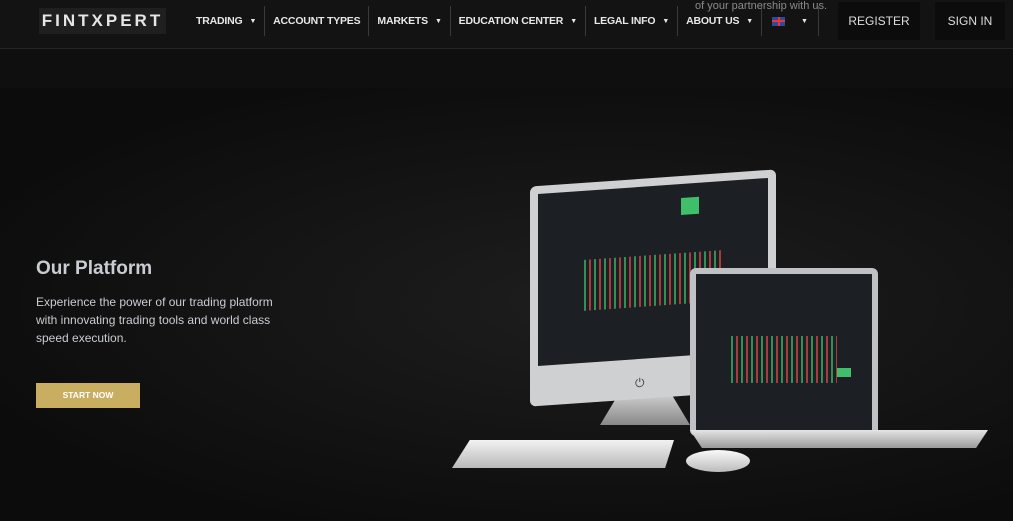 This screenshot has height=521, width=1013. What do you see at coordinates (402, 21) in the screenshot?
I see `nav-label: MARKETS` at bounding box center [402, 21].